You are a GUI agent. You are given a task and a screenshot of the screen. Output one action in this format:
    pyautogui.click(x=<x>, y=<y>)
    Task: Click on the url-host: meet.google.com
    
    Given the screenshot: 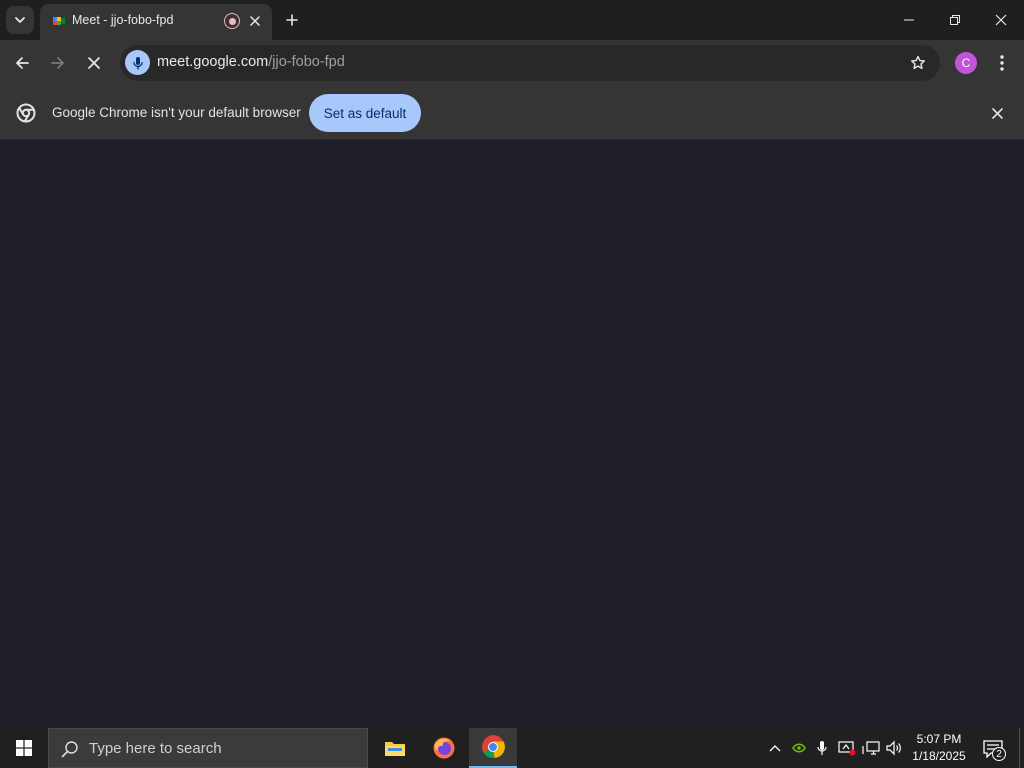 What is the action you would take?
    pyautogui.click(x=213, y=62)
    